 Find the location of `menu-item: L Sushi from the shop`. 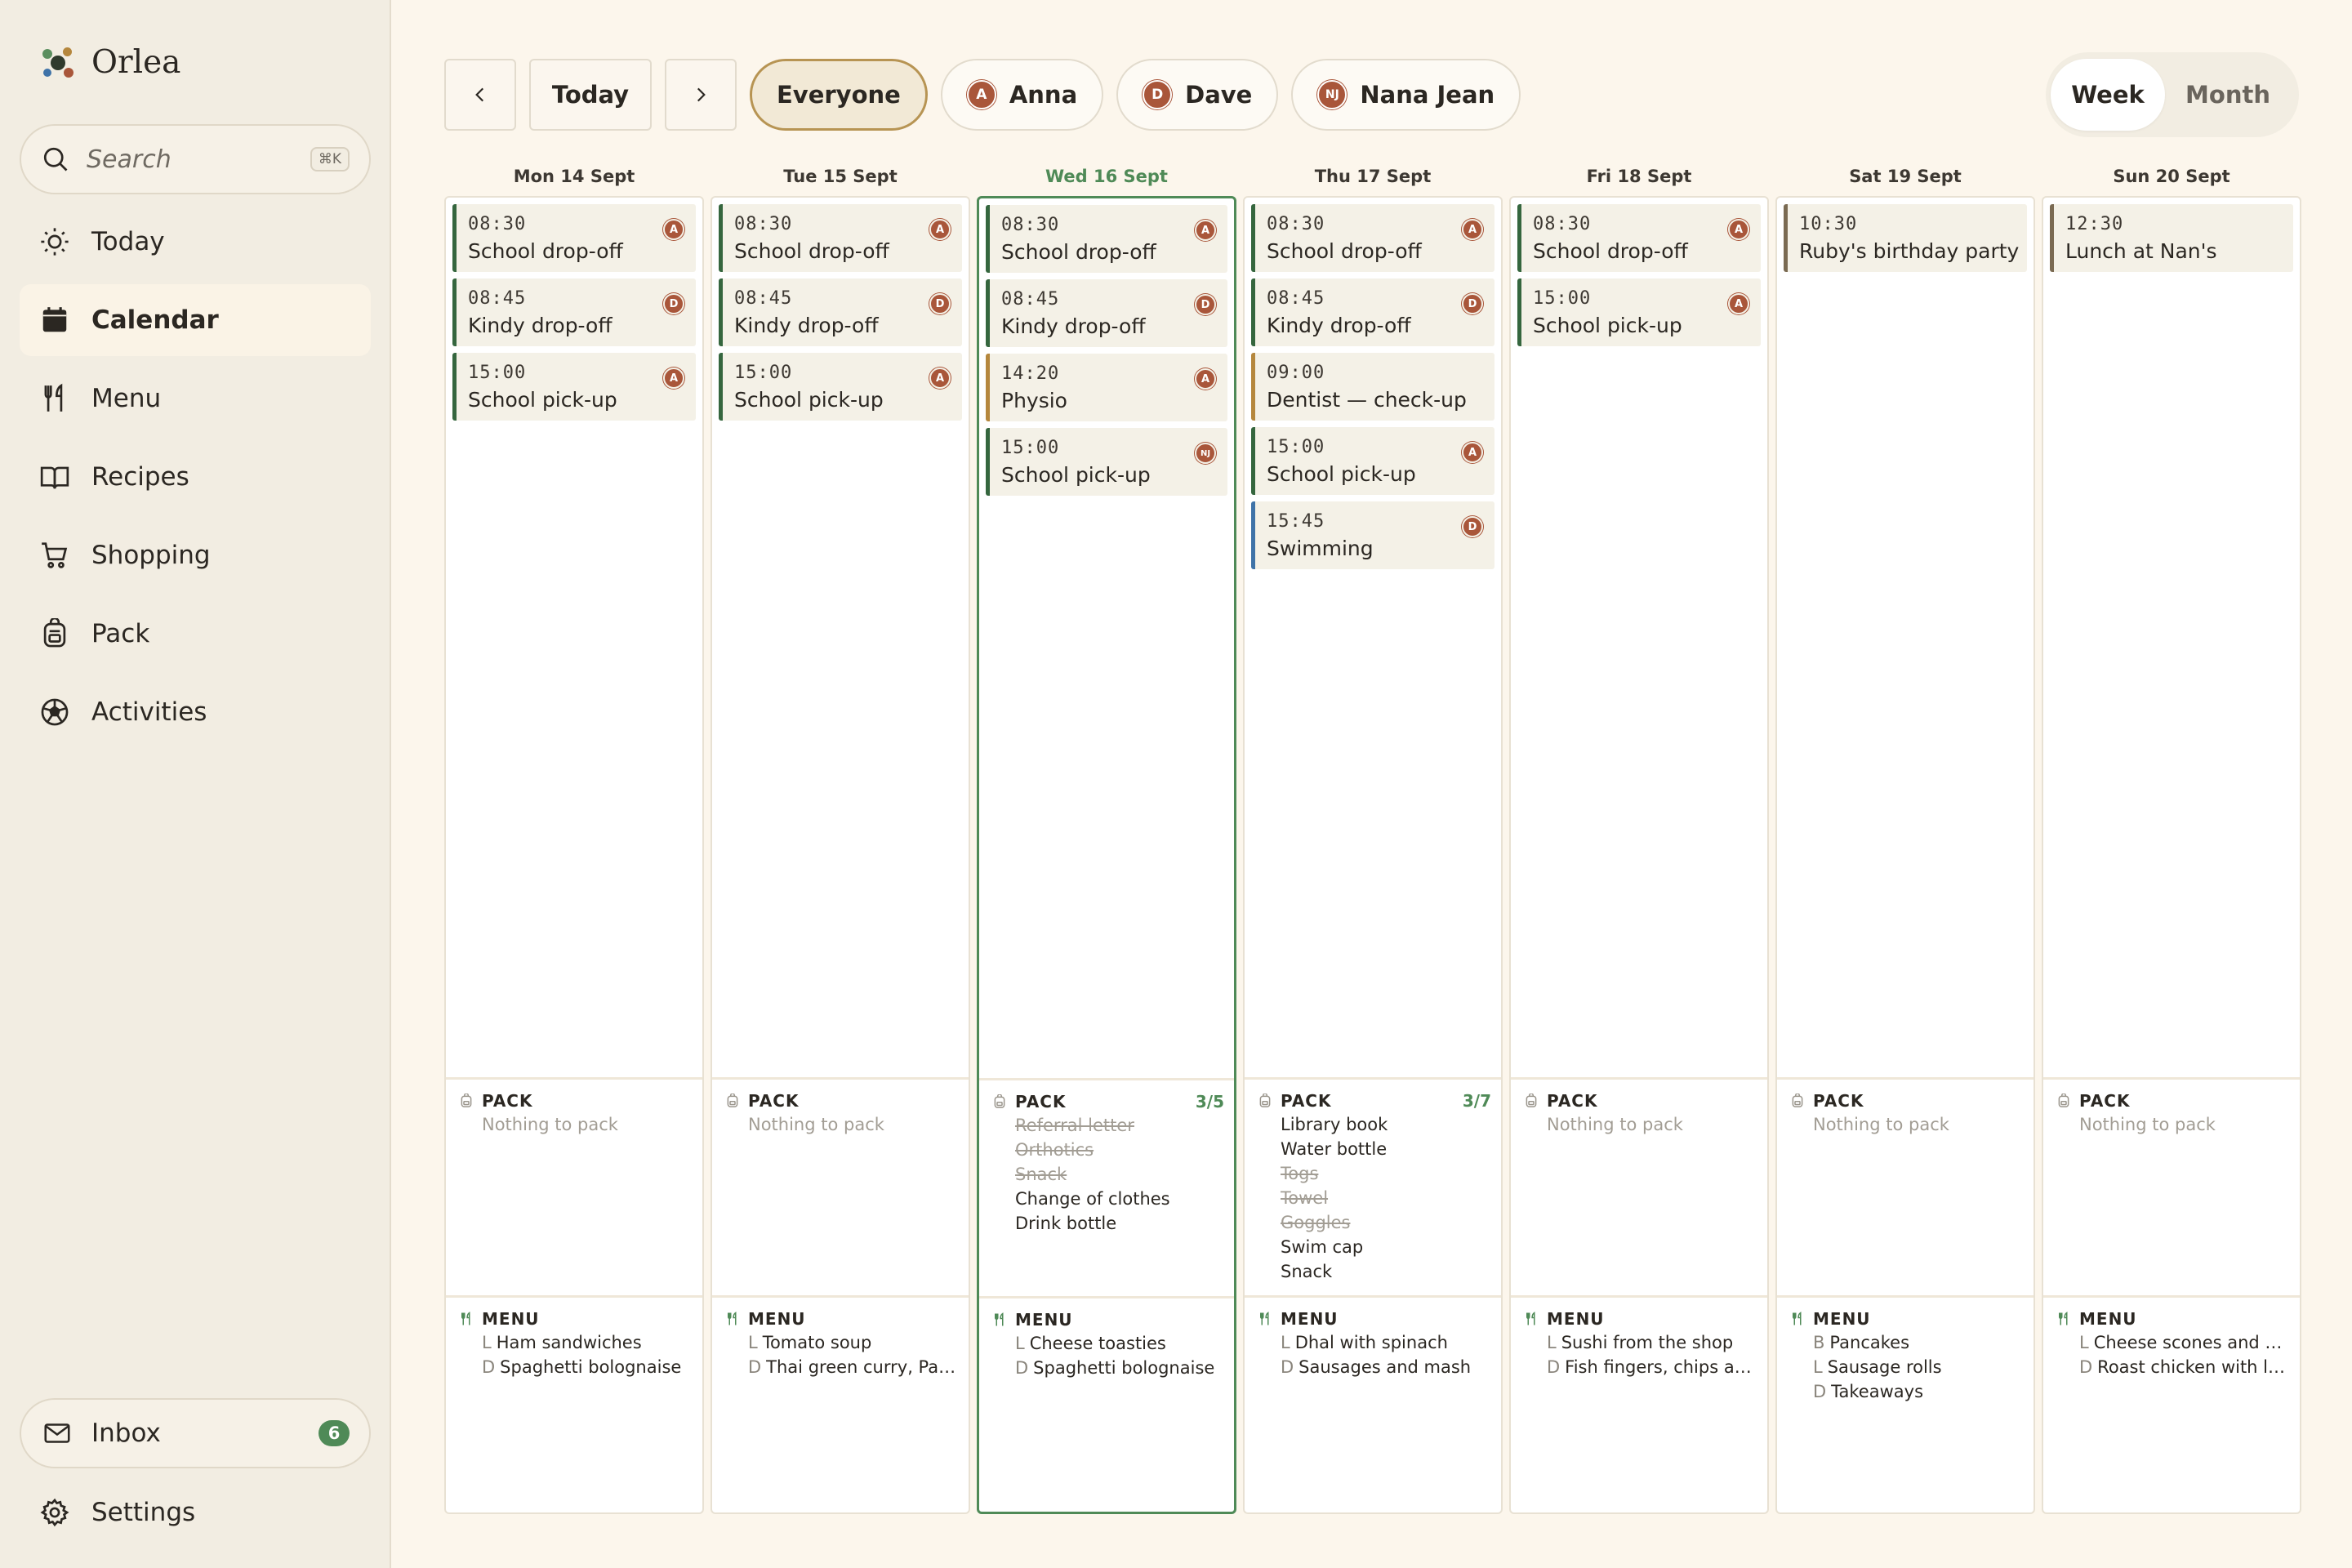

menu-item: L Sushi from the shop is located at coordinates (1652, 1342).